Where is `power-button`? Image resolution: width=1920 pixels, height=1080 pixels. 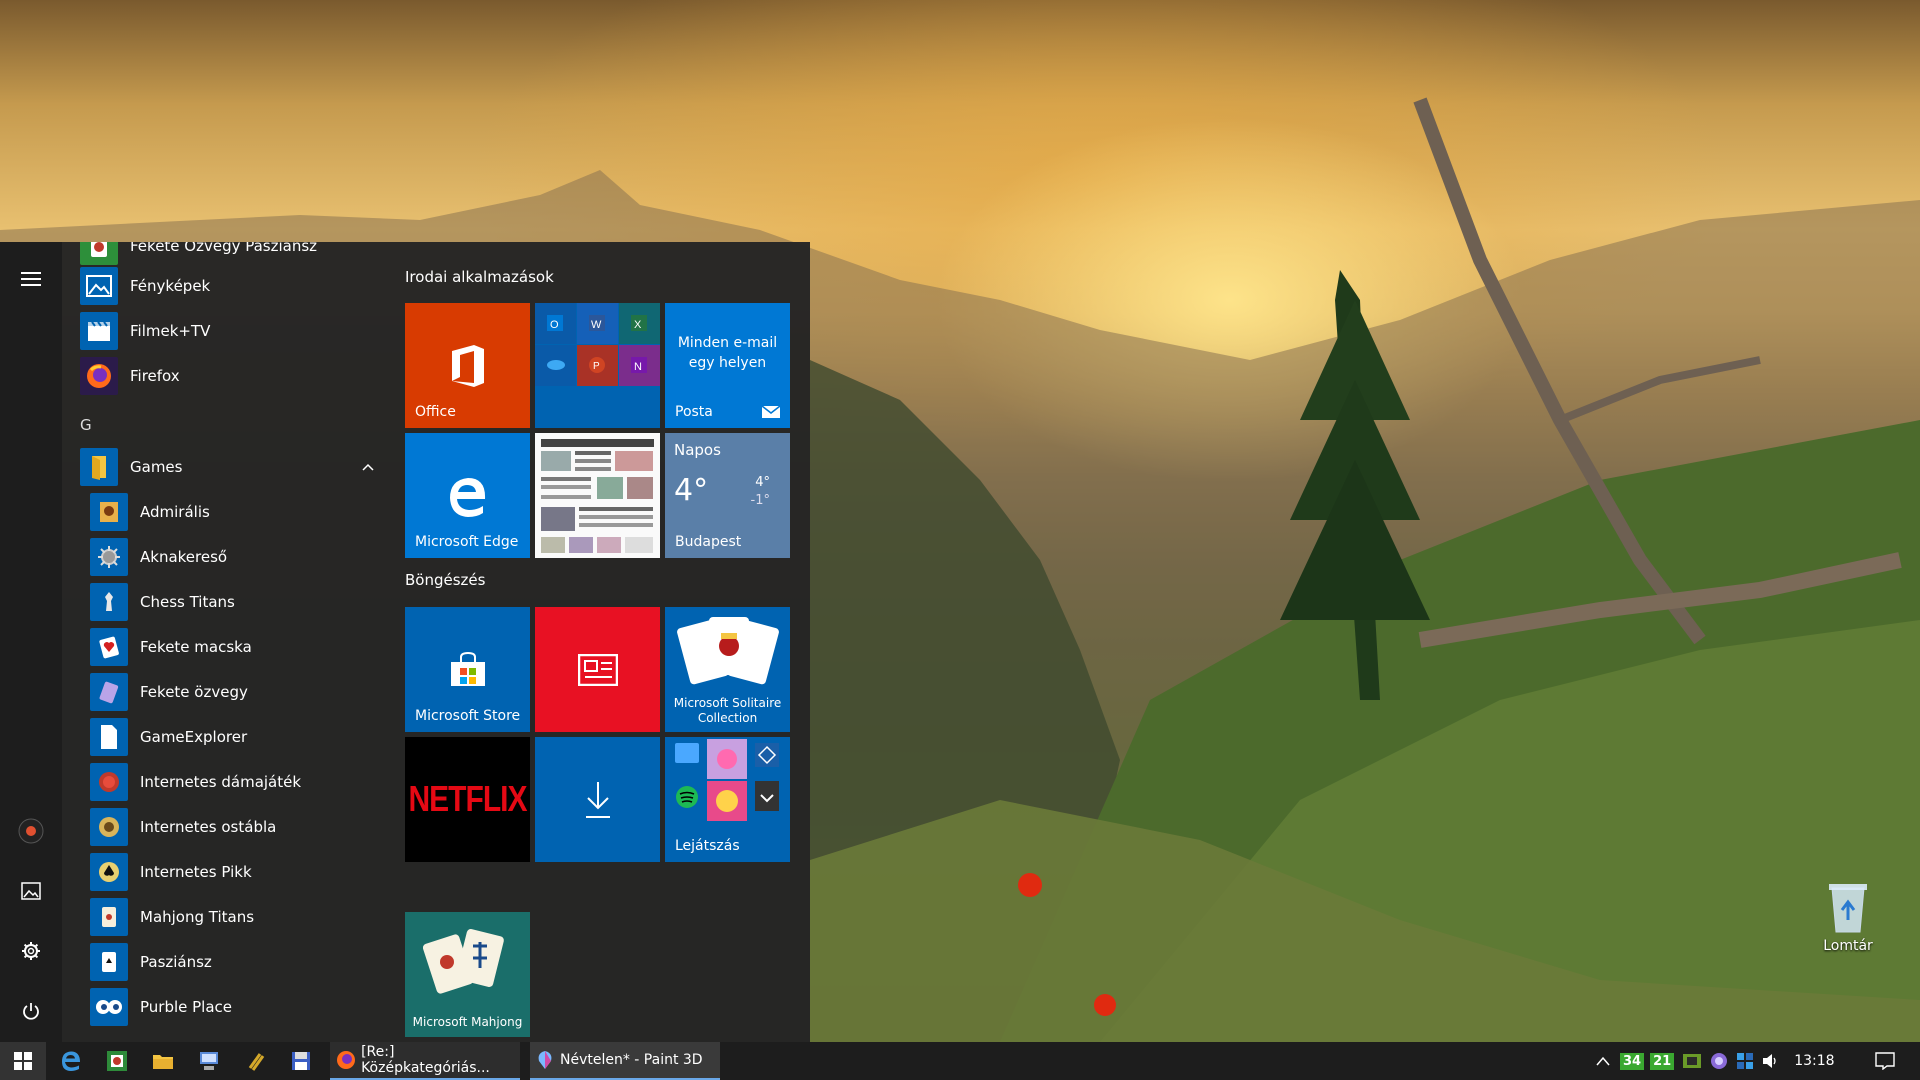
power-button is located at coordinates (31, 1011).